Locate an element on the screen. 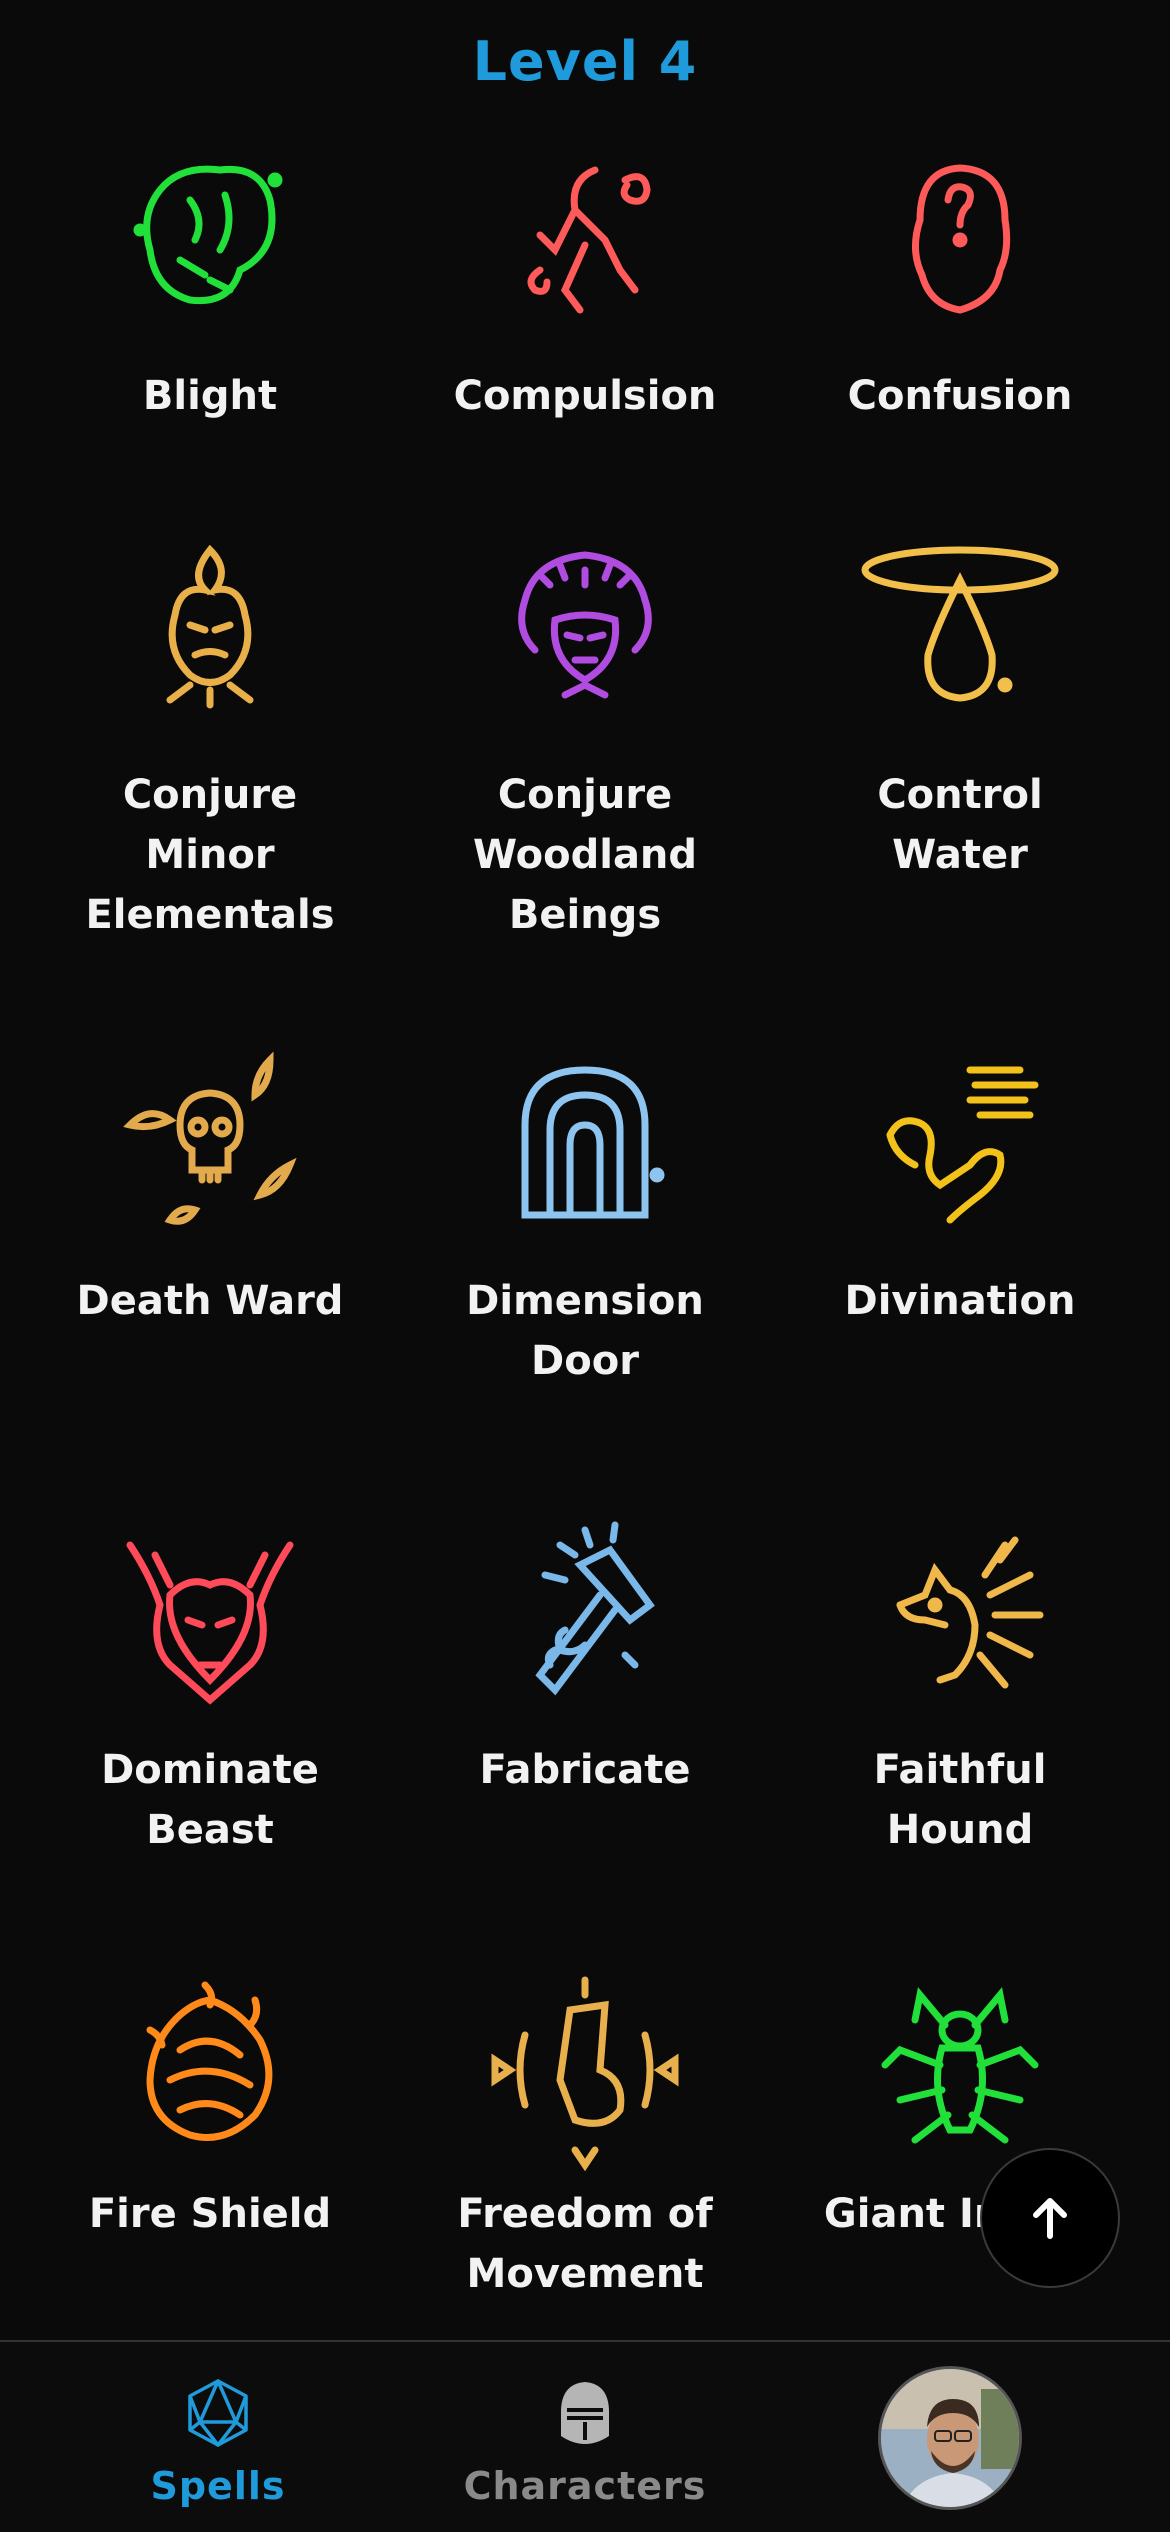  avatar is located at coordinates (950, 2438).